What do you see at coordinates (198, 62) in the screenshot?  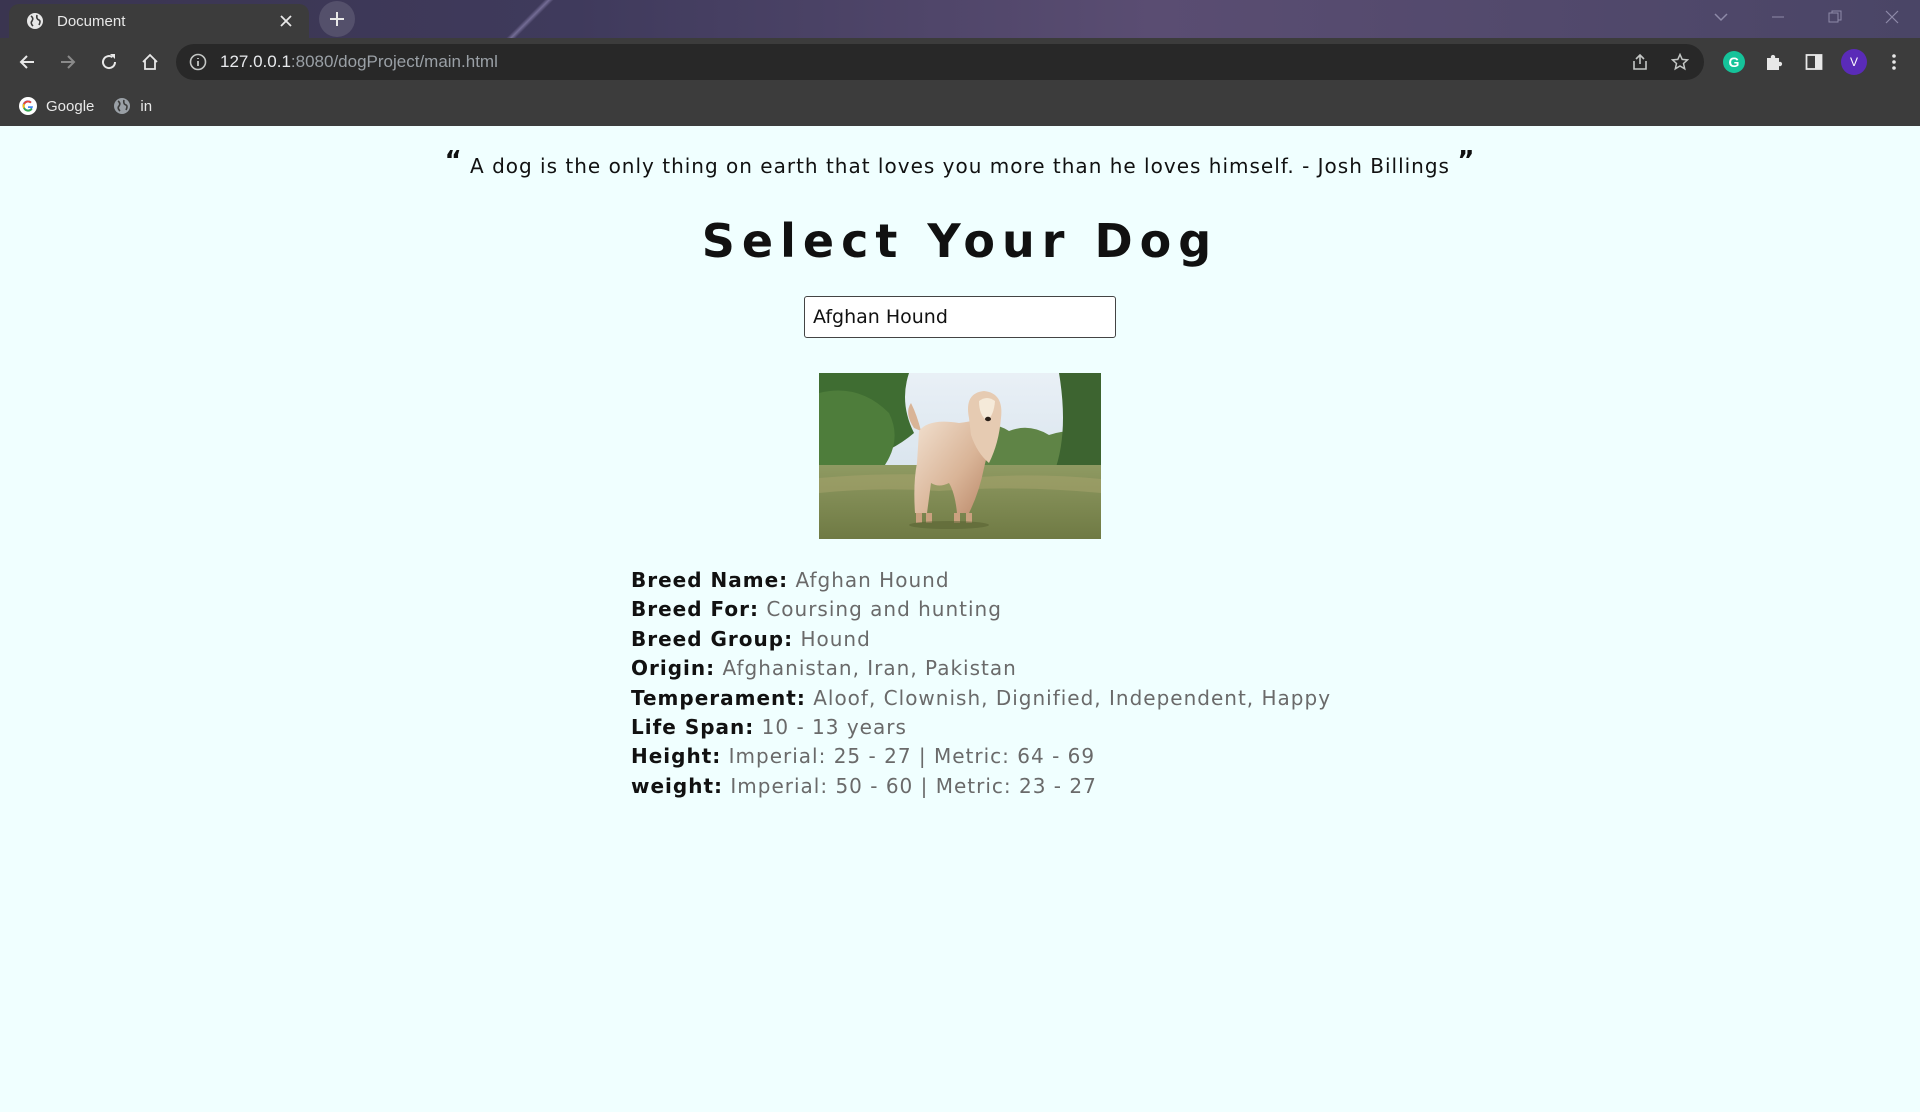 I see `info-icon` at bounding box center [198, 62].